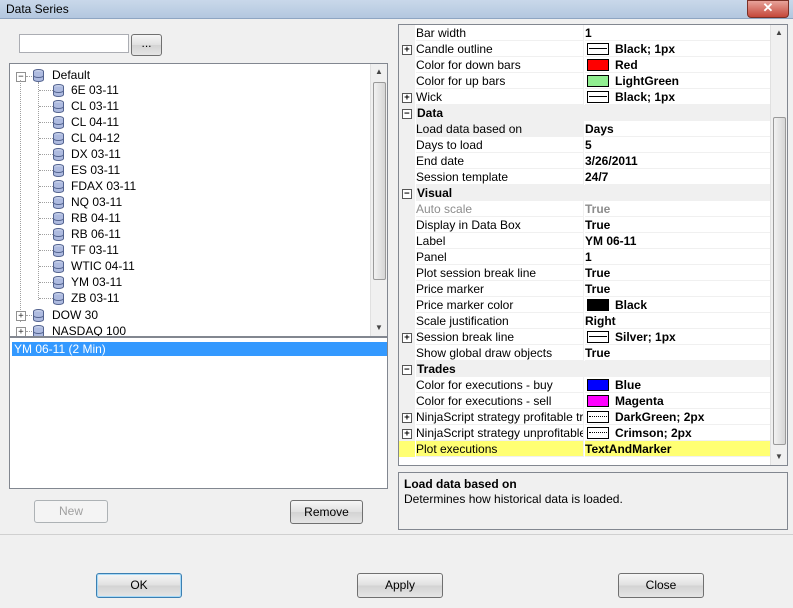  Describe the element at coordinates (678, 417) in the screenshot. I see `property-value: DarkGreen; 2px` at that location.